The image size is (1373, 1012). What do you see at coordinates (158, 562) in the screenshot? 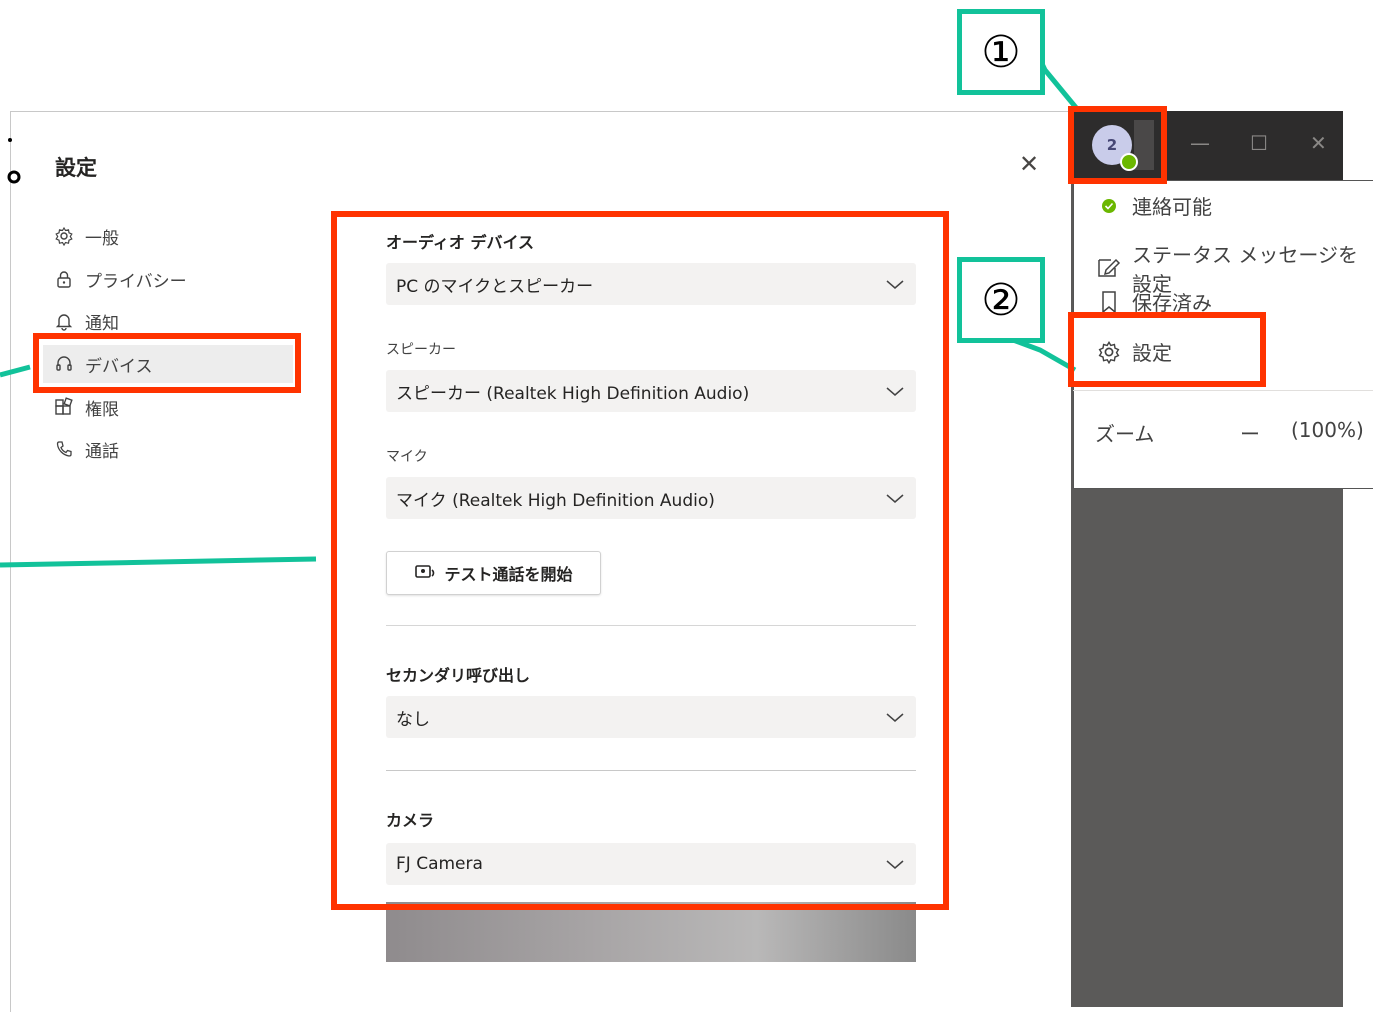
I see `connector-content` at bounding box center [158, 562].